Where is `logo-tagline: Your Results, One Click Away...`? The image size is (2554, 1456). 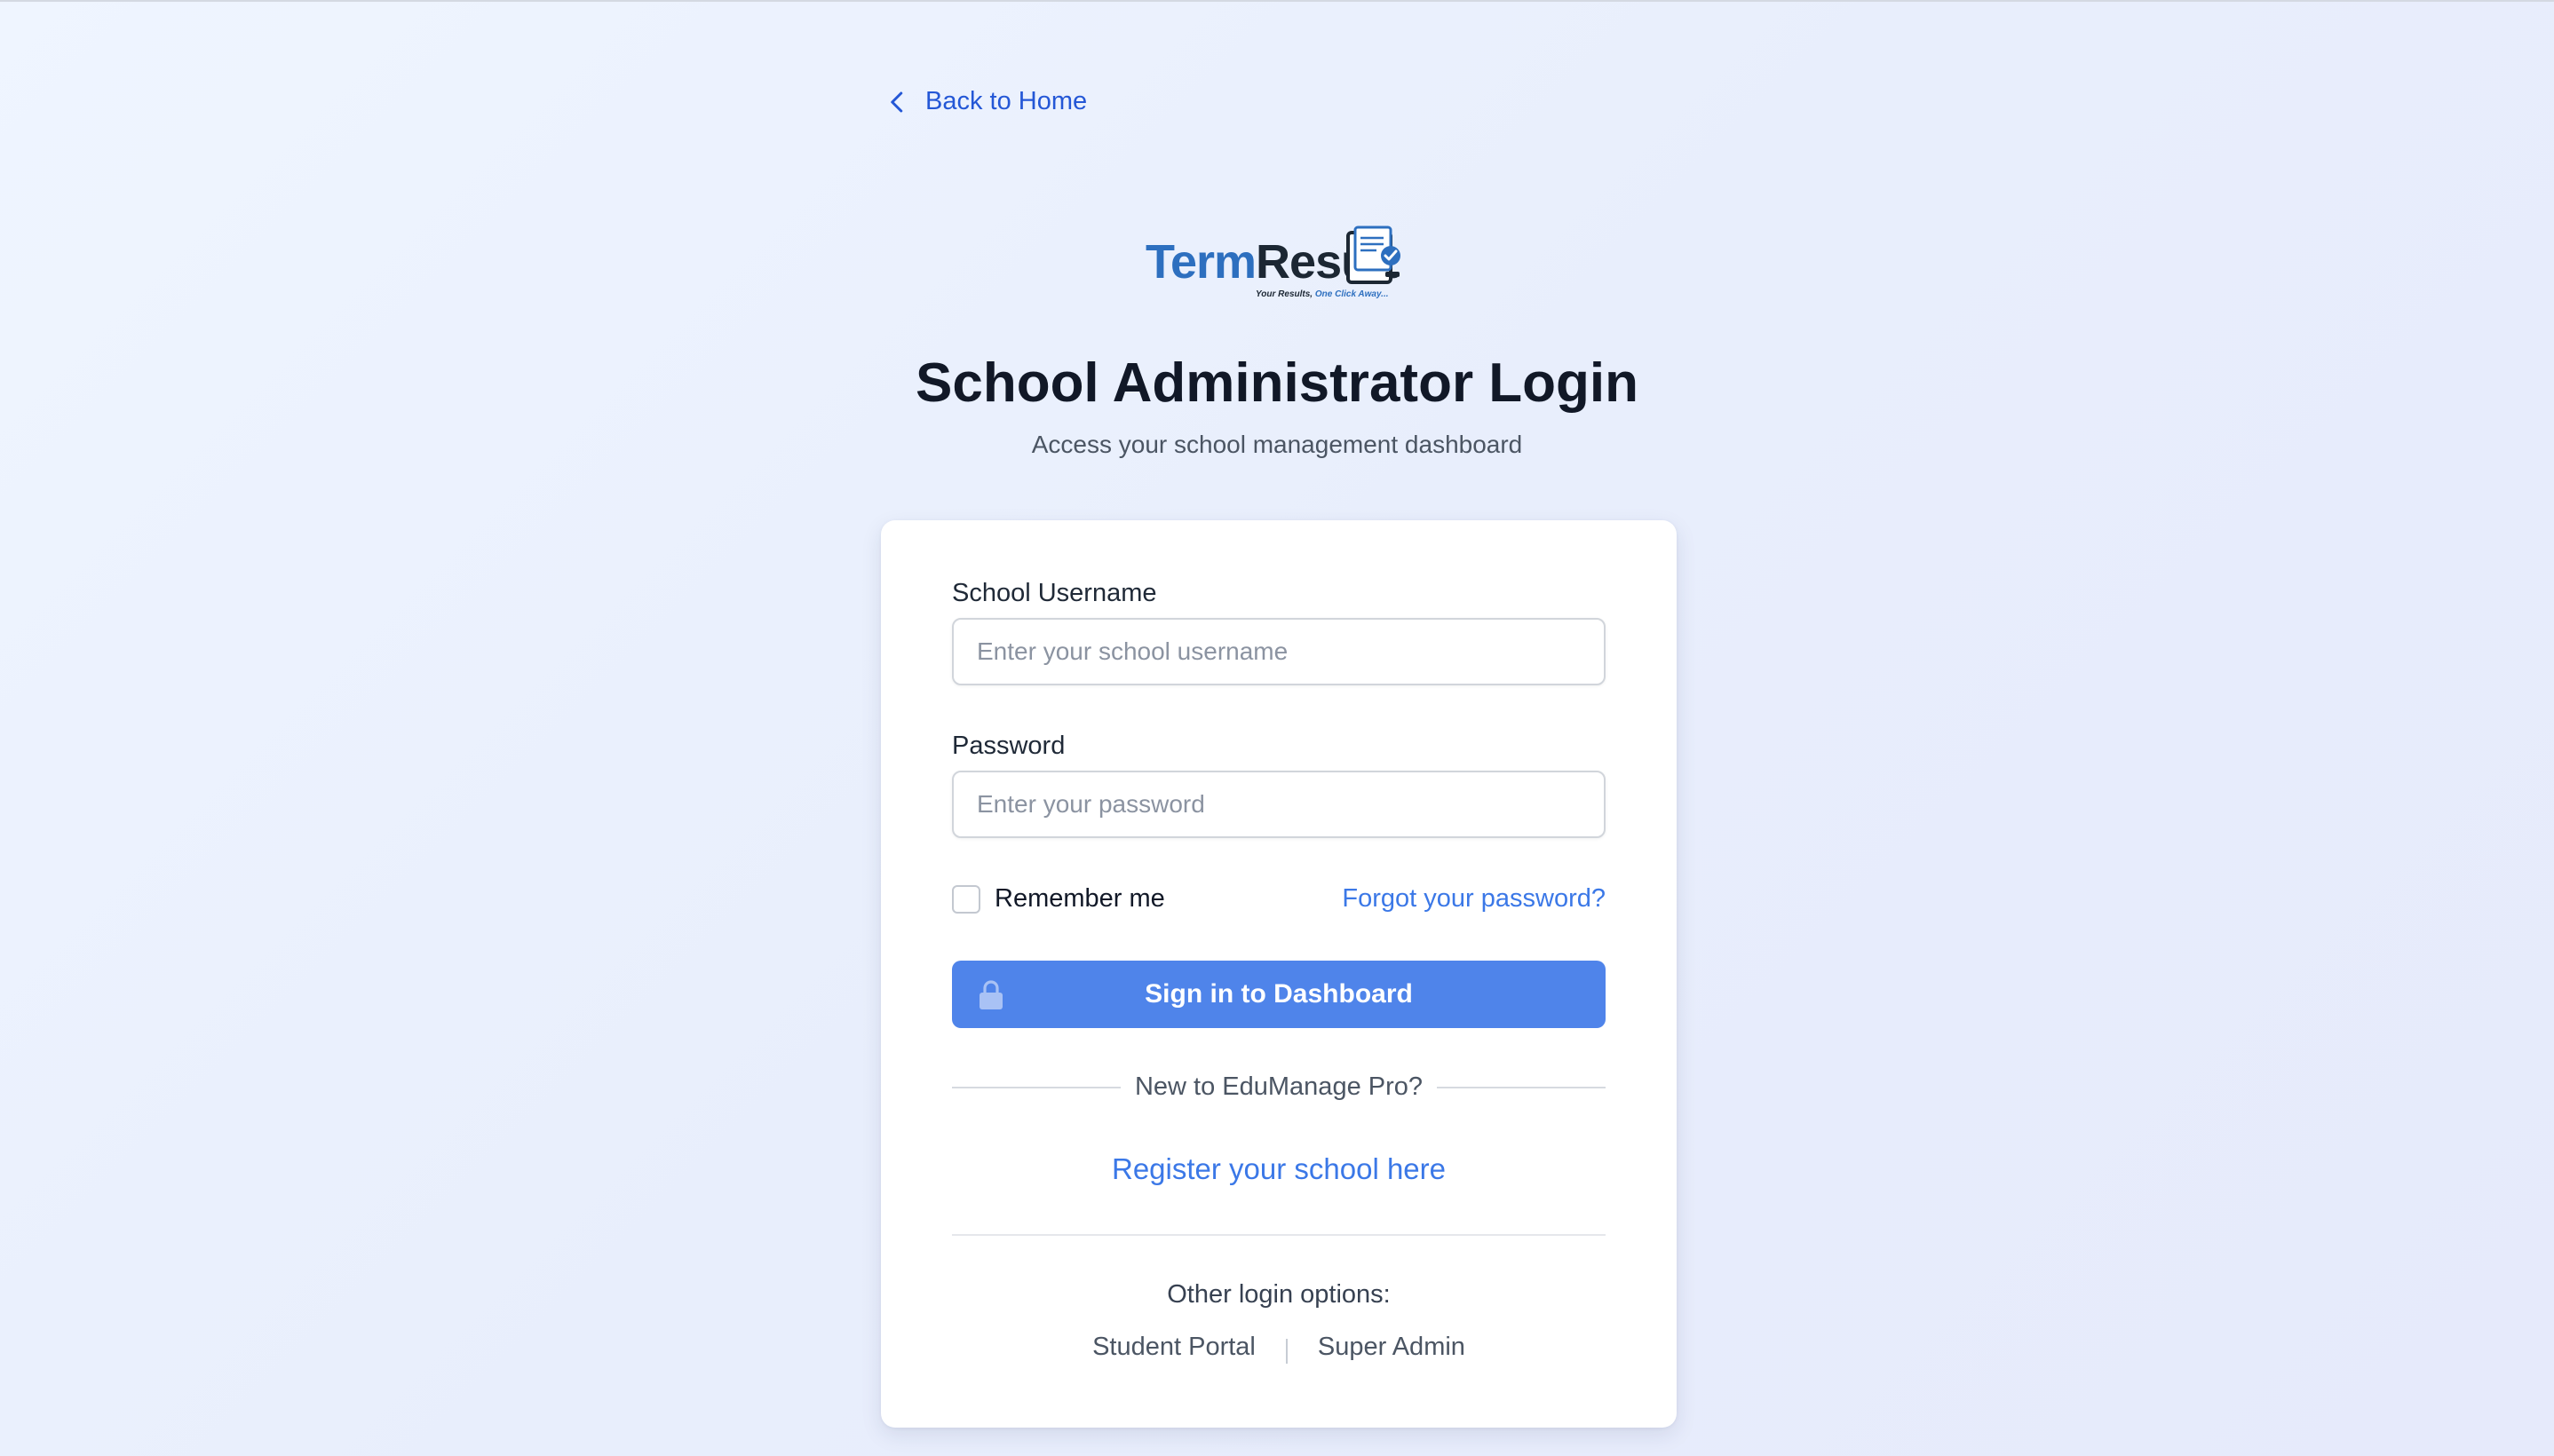
logo-tagline: Your Results, One Click Away... is located at coordinates (1322, 294).